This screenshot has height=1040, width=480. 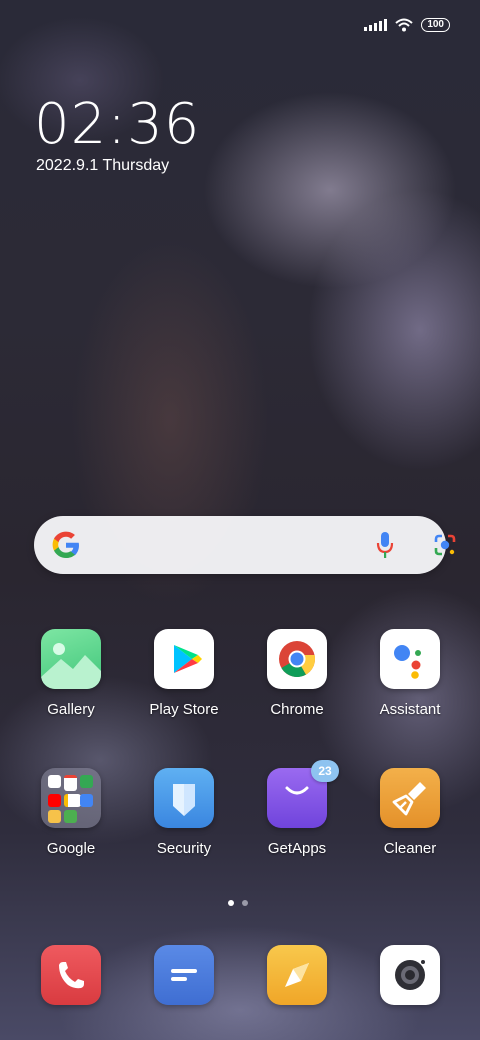 I want to click on app-assistant: Assistant, so click(x=410, y=673).